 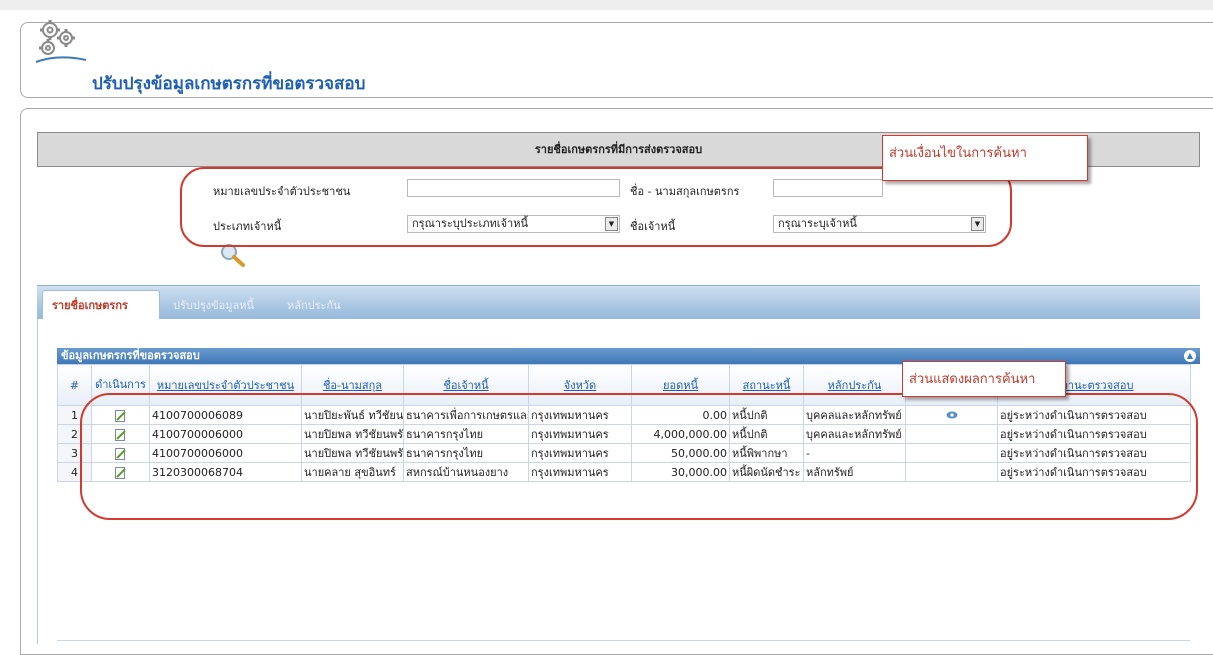 I want to click on tab-collateral: หลักประกัน, so click(x=314, y=305).